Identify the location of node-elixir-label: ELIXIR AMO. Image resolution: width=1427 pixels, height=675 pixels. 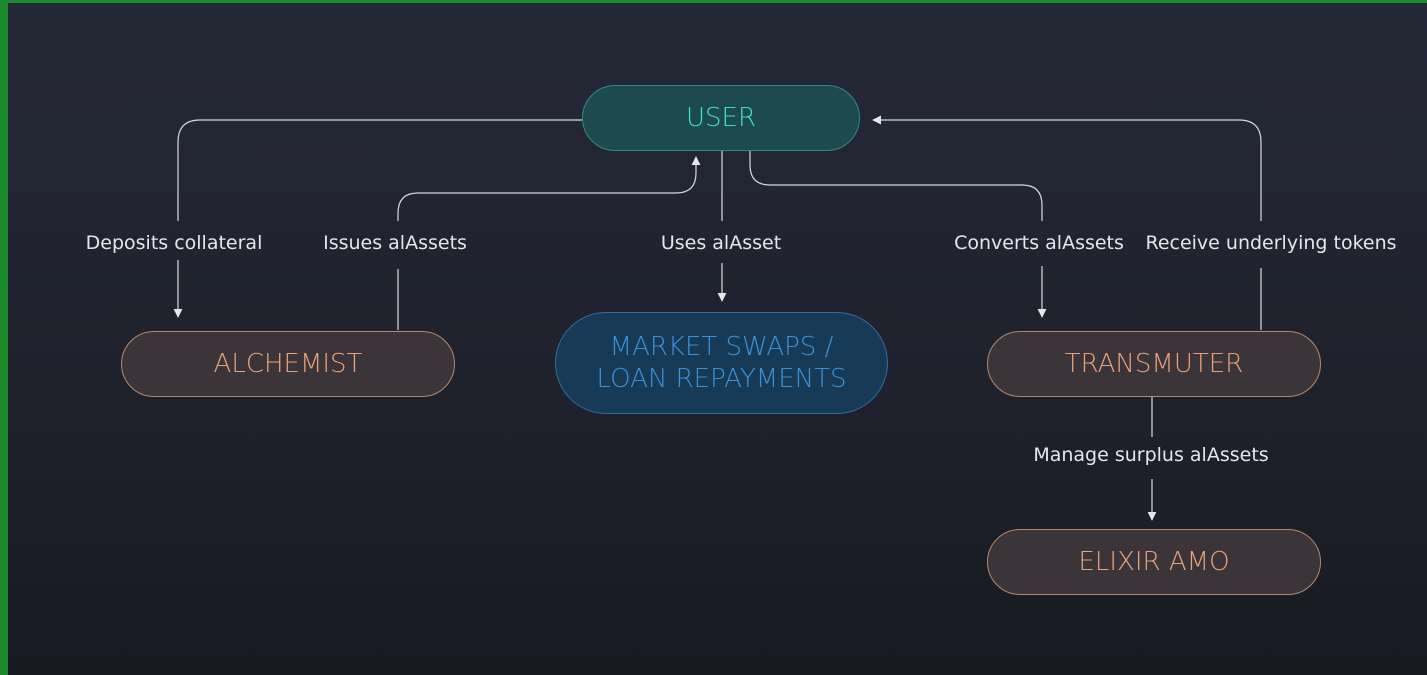
(1154, 561).